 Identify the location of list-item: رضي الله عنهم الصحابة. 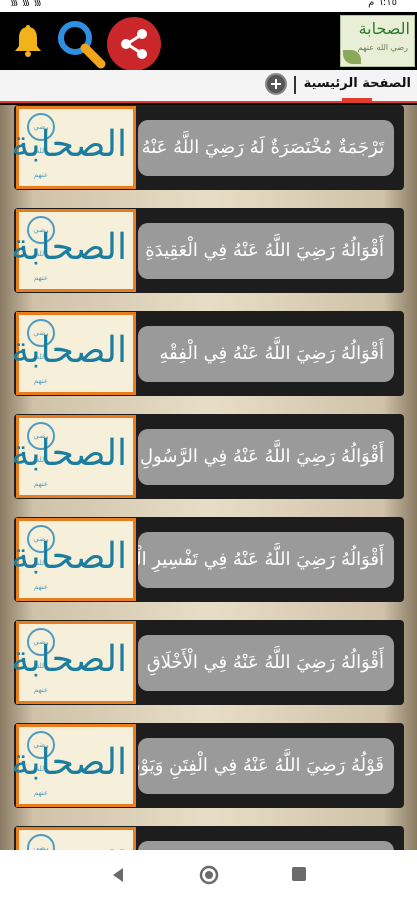
(207, 838).